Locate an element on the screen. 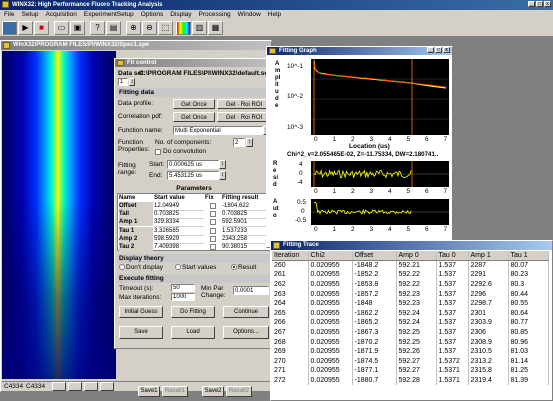  menu-item-display: Display is located at coordinates (180, 14).